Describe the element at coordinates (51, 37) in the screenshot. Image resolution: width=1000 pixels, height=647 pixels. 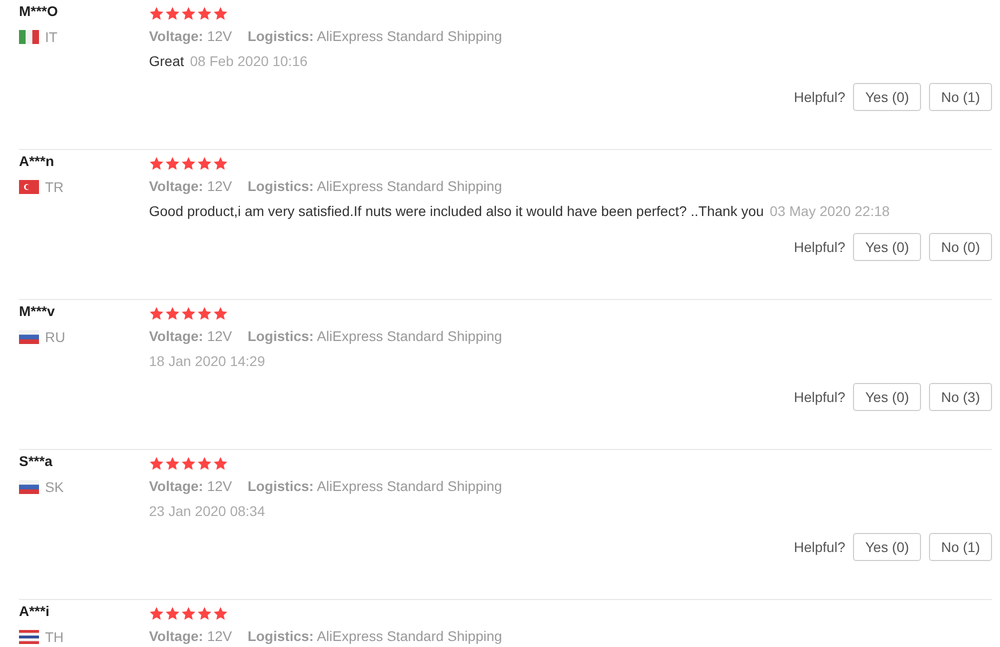
I see `country-code: IT` at that location.